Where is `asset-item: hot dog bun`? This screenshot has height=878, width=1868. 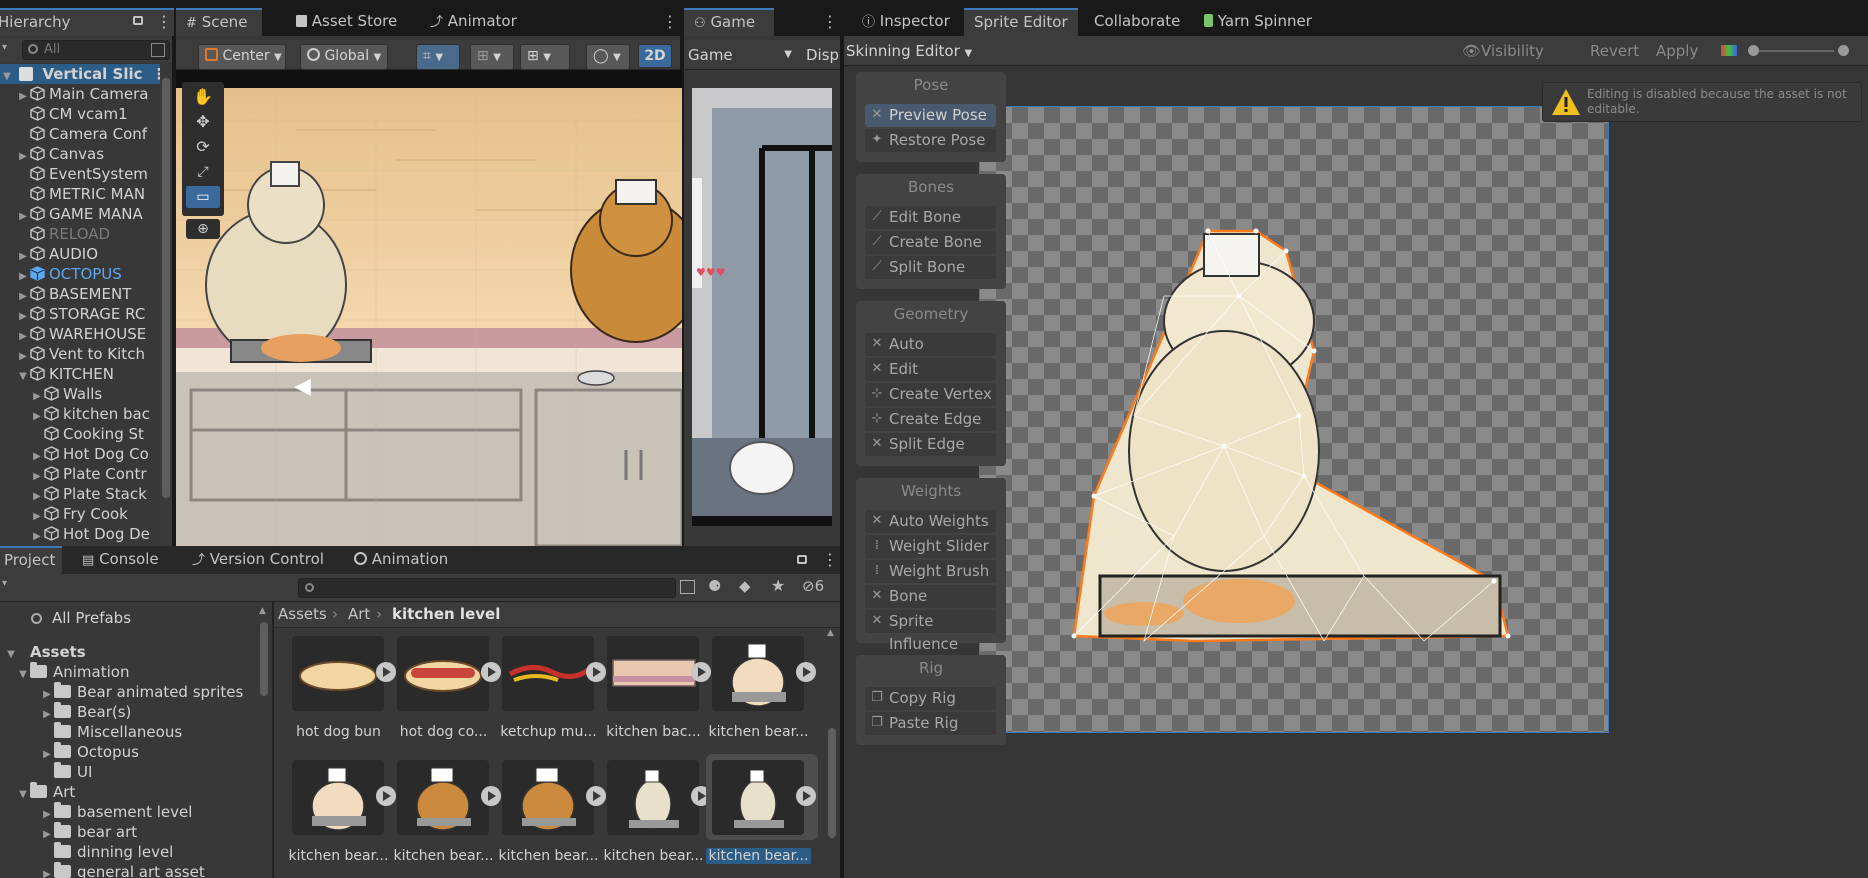
asset-item: hot dog bun is located at coordinates (347, 696).